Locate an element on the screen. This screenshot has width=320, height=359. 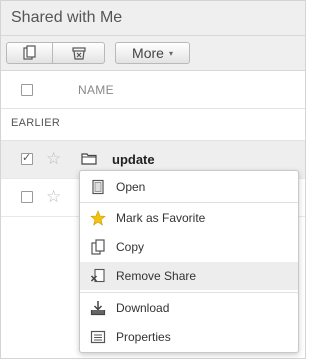
menu-item-label: Copy is located at coordinates (130, 247).